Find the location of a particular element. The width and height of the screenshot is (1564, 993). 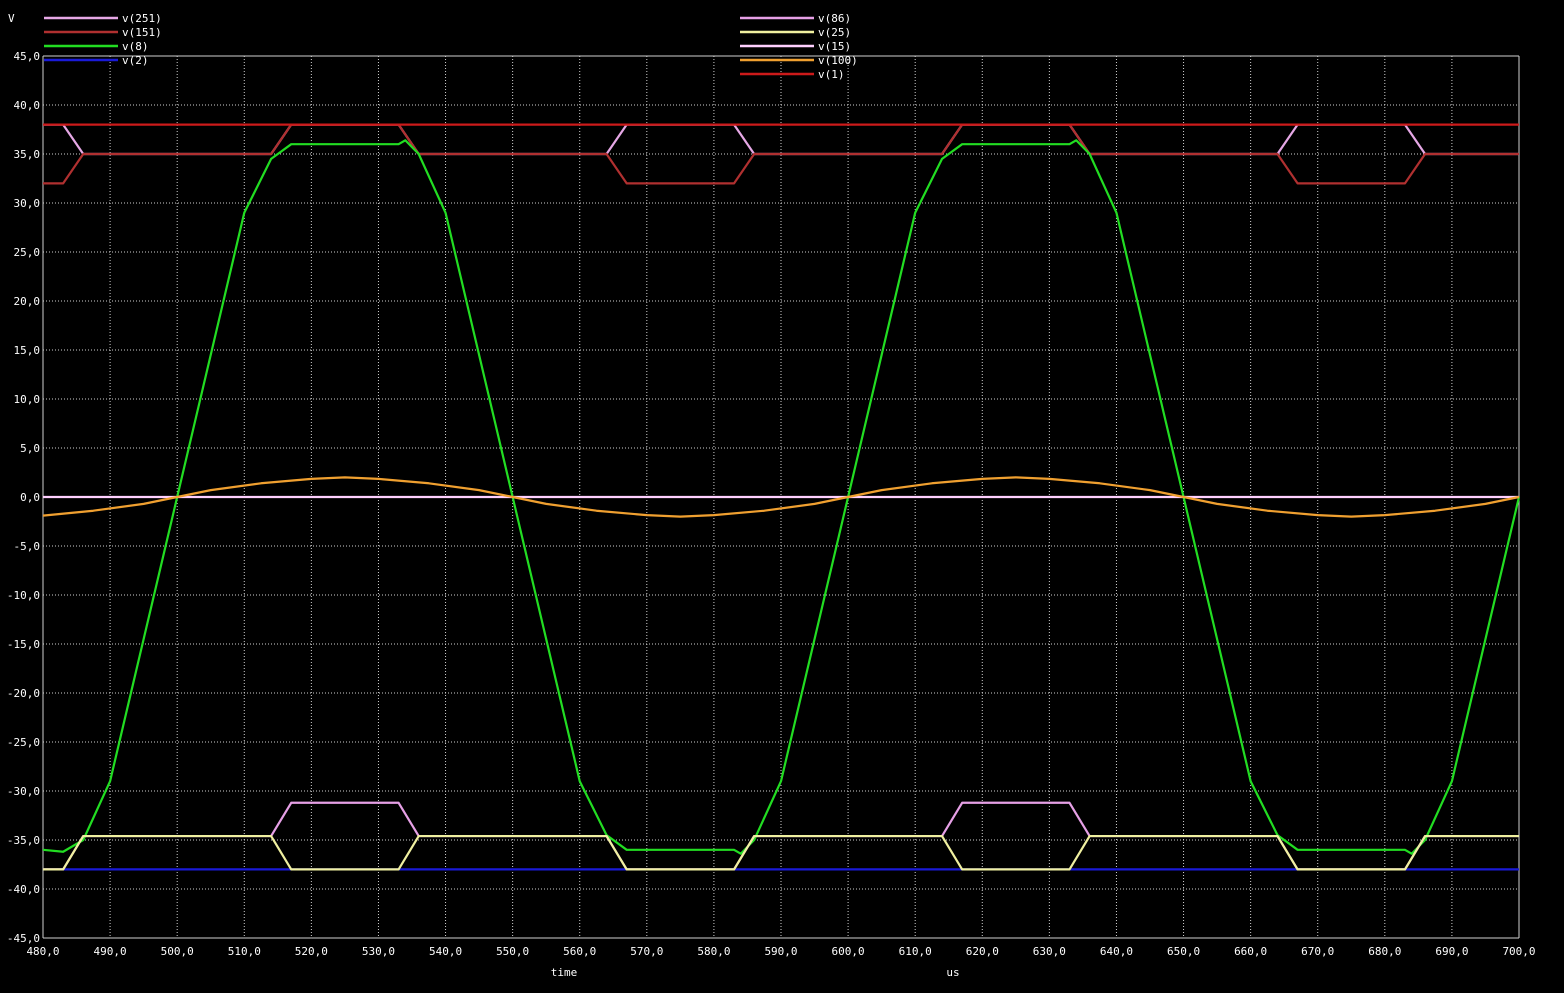

y-tick-label: -45,0 is located at coordinates (23, 938).